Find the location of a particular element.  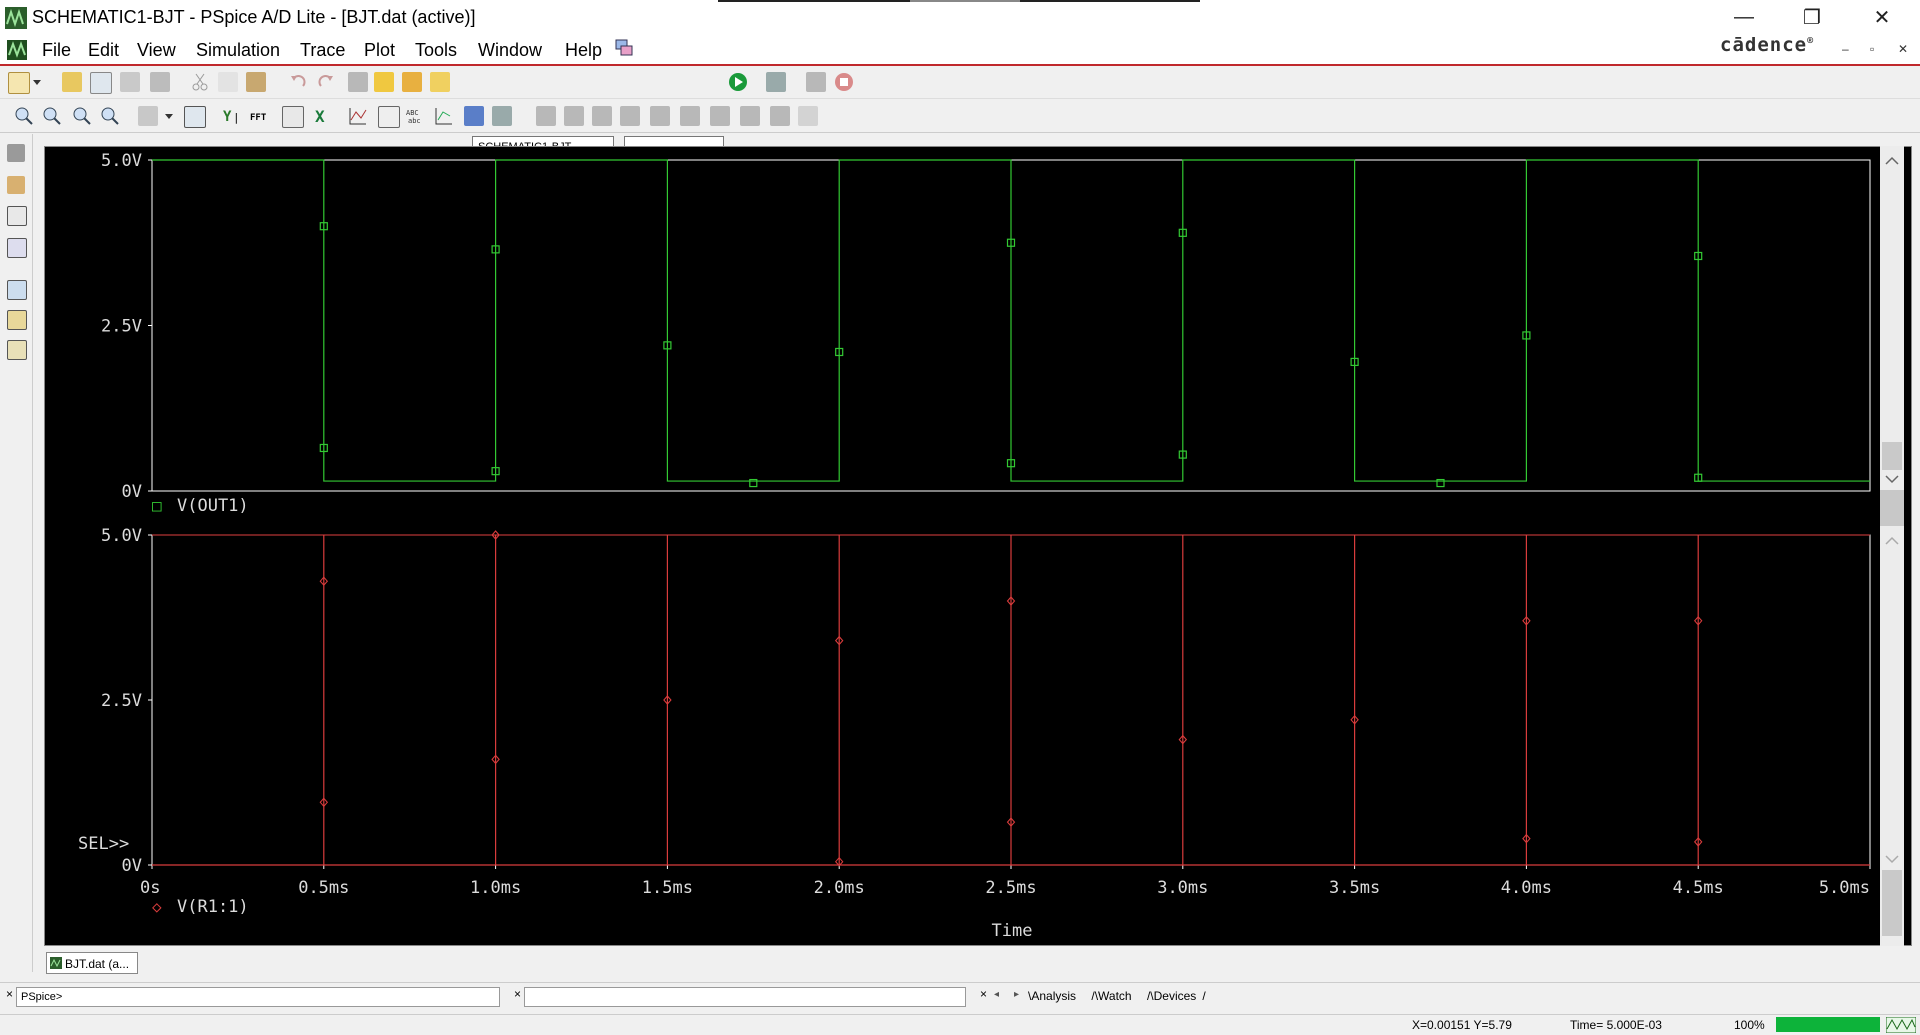

tab-watch: /\Watch is located at coordinates (1114, 996).